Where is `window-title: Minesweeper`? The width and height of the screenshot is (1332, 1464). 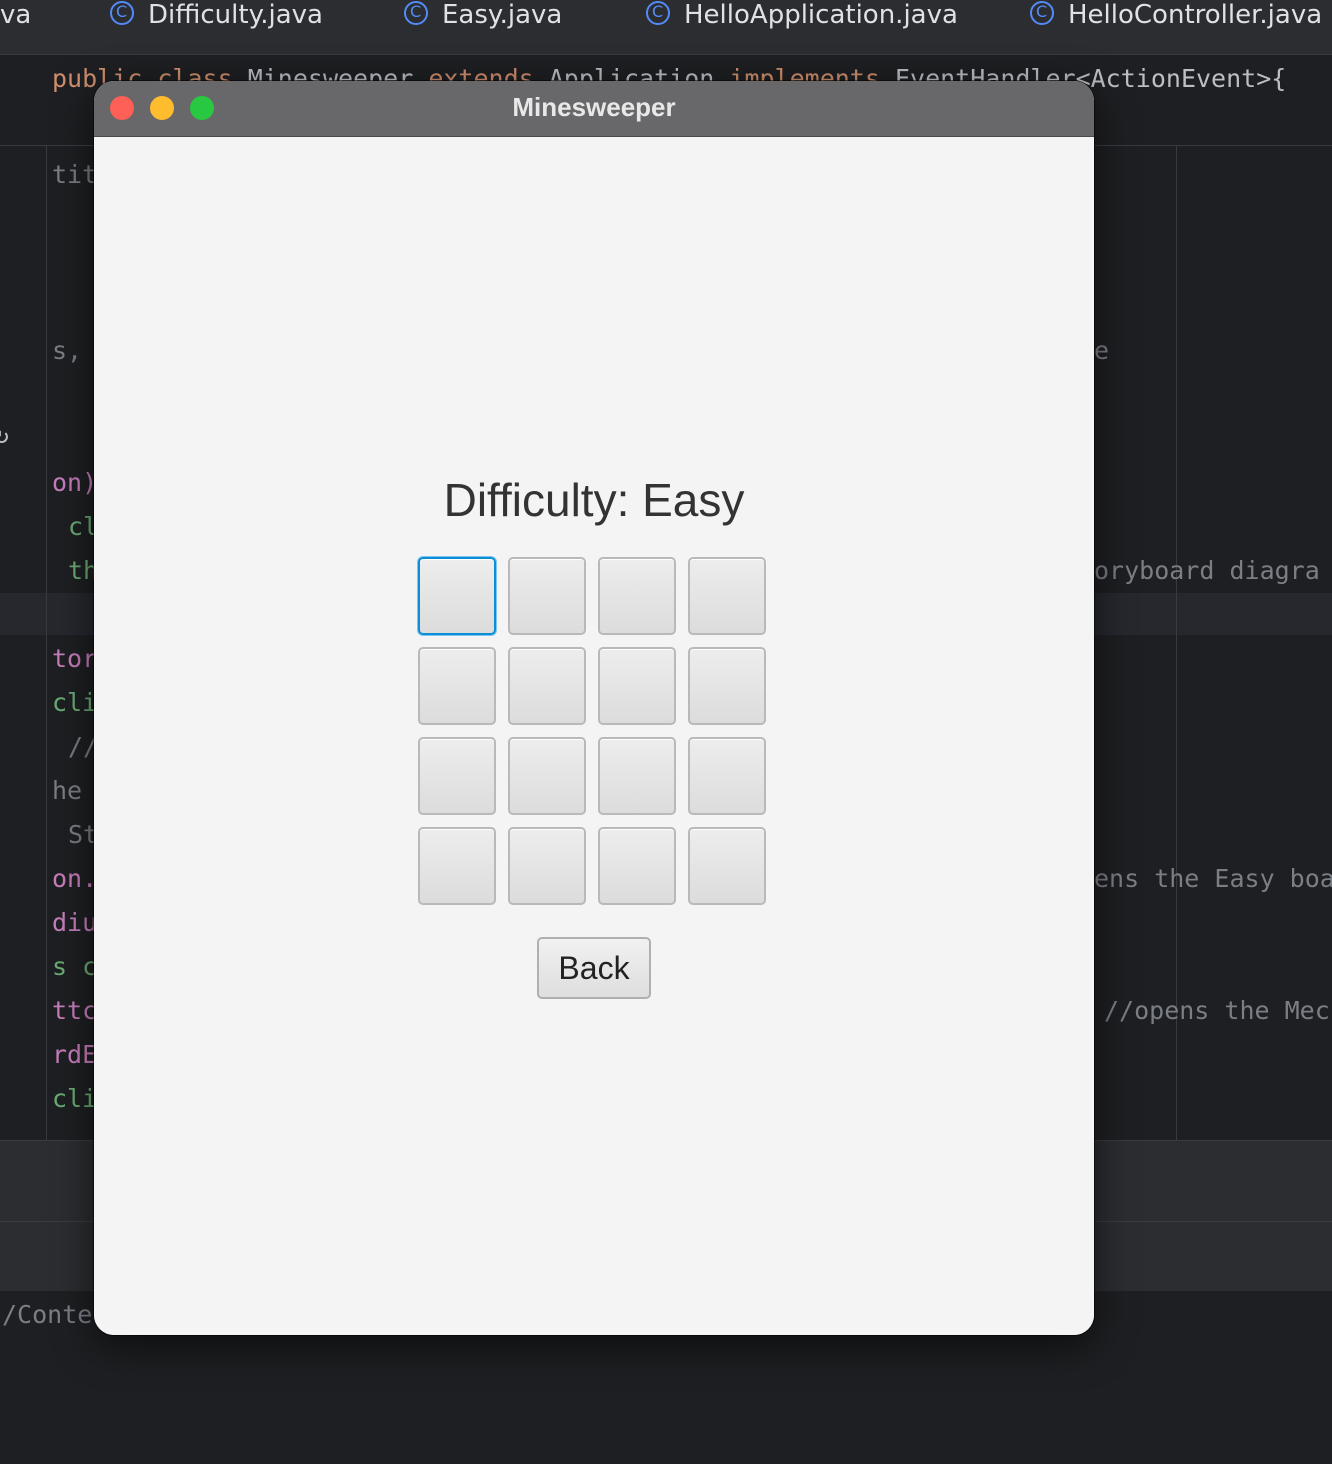 window-title: Minesweeper is located at coordinates (594, 107).